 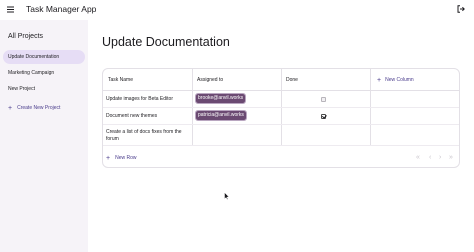 What do you see at coordinates (237, 10) in the screenshot?
I see `top-app-bar: Task Manager App` at bounding box center [237, 10].